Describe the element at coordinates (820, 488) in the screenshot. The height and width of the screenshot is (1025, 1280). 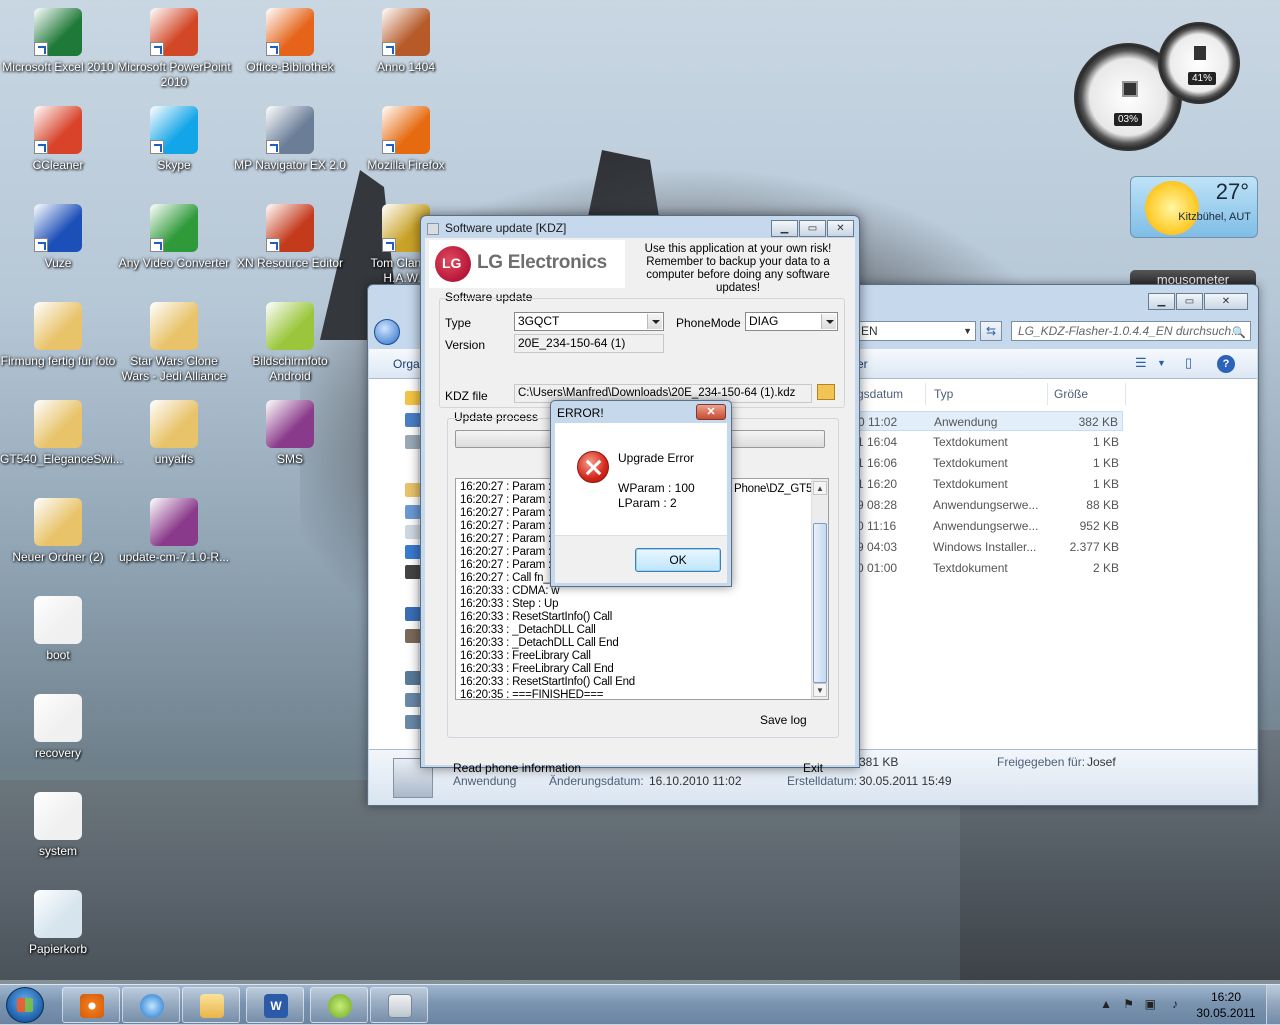
I see `scroll-up-icon: ▲` at that location.